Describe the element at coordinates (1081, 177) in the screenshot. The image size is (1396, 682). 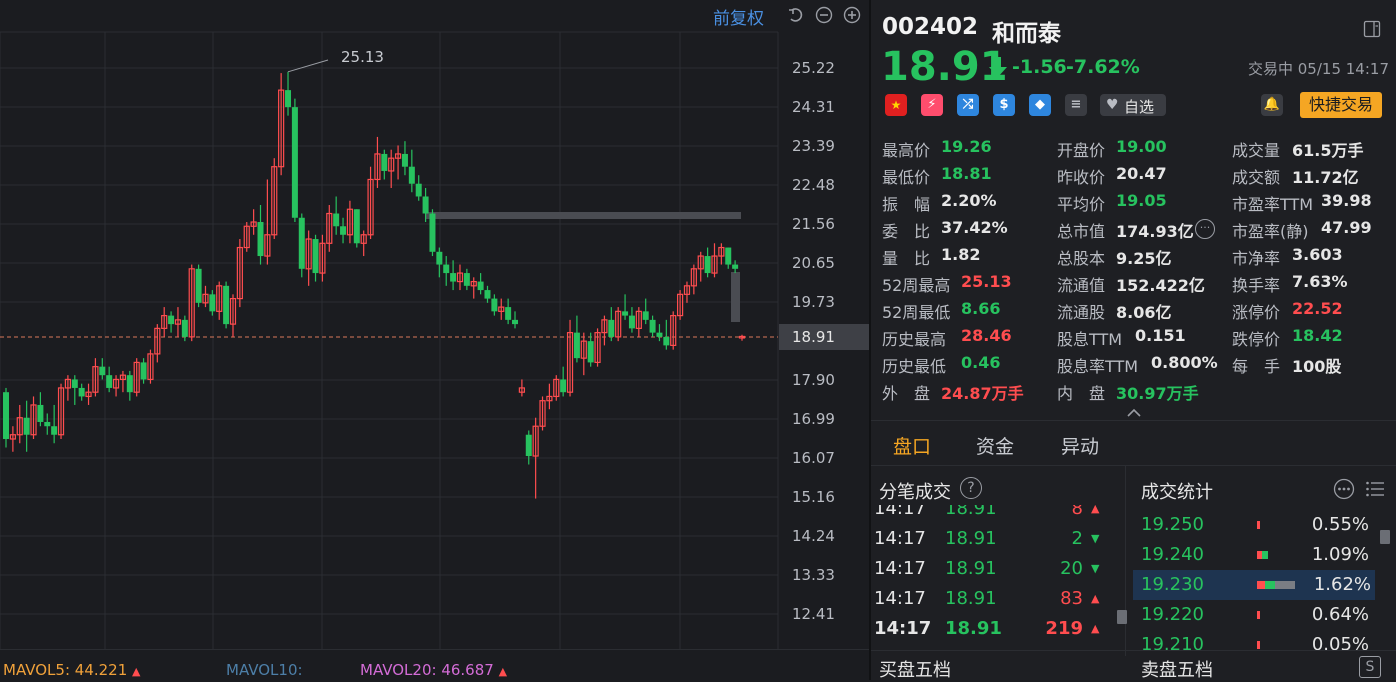
I see `quote-label: 昨收价` at that location.